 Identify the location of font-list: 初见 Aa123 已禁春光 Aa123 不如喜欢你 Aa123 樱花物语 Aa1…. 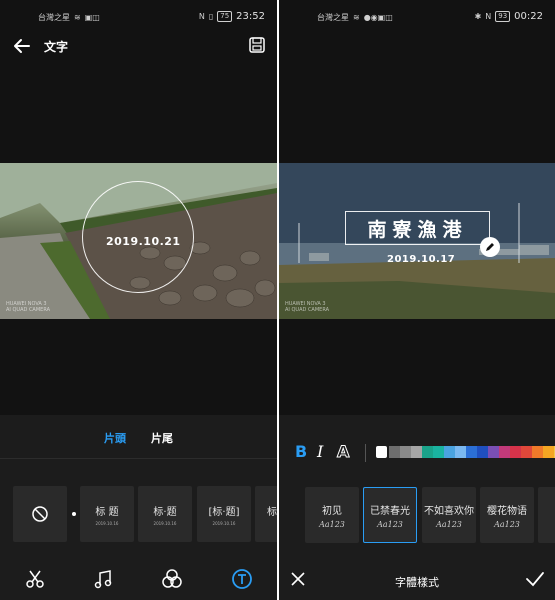
(417, 515).